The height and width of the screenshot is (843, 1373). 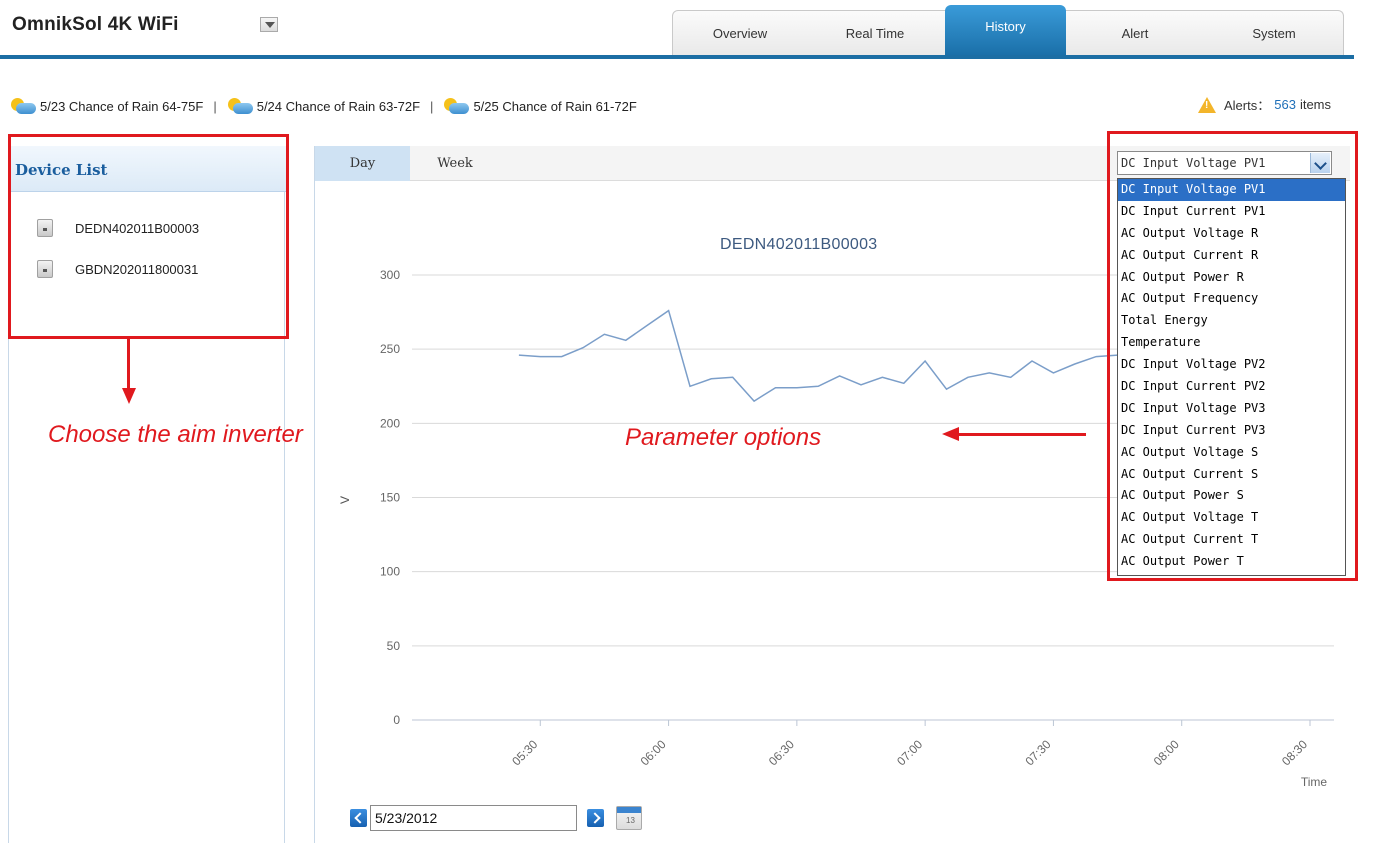 What do you see at coordinates (390, 498) in the screenshot?
I see `y-tick-label: 150` at bounding box center [390, 498].